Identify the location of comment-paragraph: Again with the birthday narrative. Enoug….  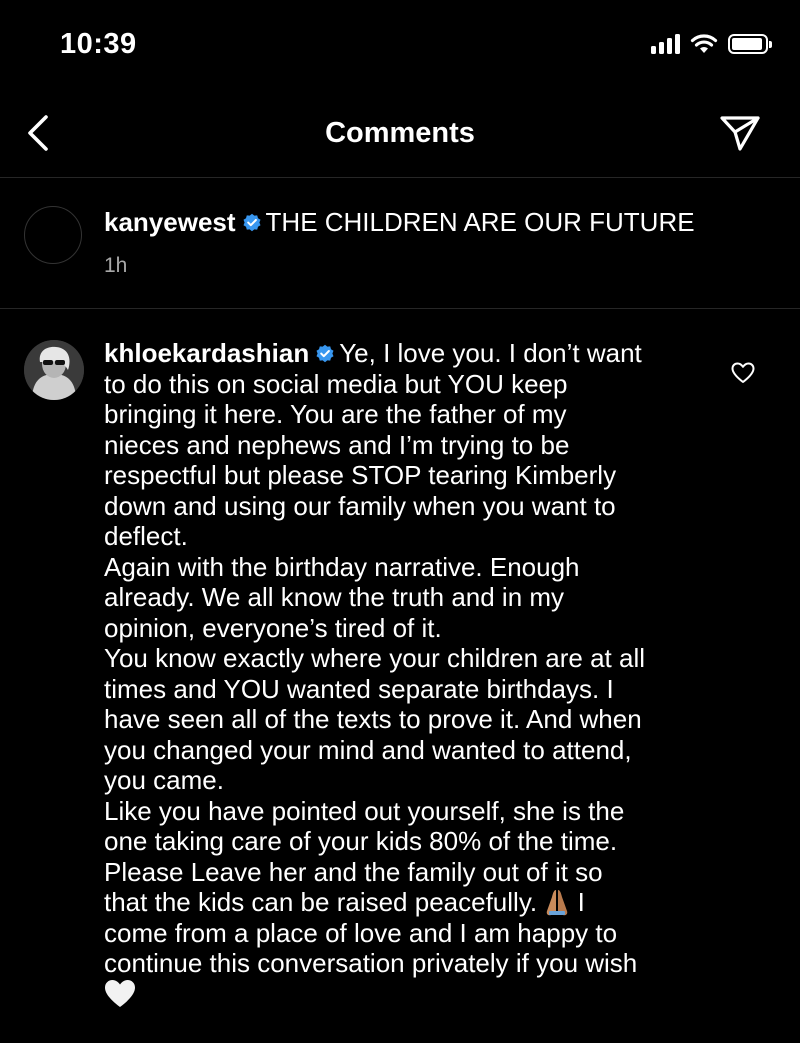
(342, 597).